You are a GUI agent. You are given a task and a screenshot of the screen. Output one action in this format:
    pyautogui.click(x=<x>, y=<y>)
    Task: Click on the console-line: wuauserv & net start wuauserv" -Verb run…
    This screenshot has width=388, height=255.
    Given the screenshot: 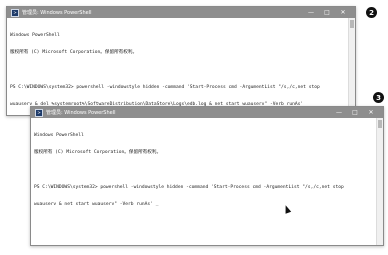 What is the action you would take?
    pyautogui.click(x=96, y=205)
    